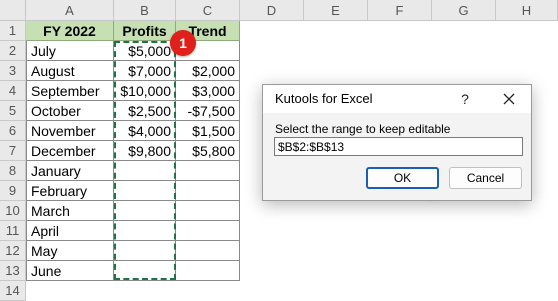  I want to click on cell-c3: $2,000, so click(208, 71).